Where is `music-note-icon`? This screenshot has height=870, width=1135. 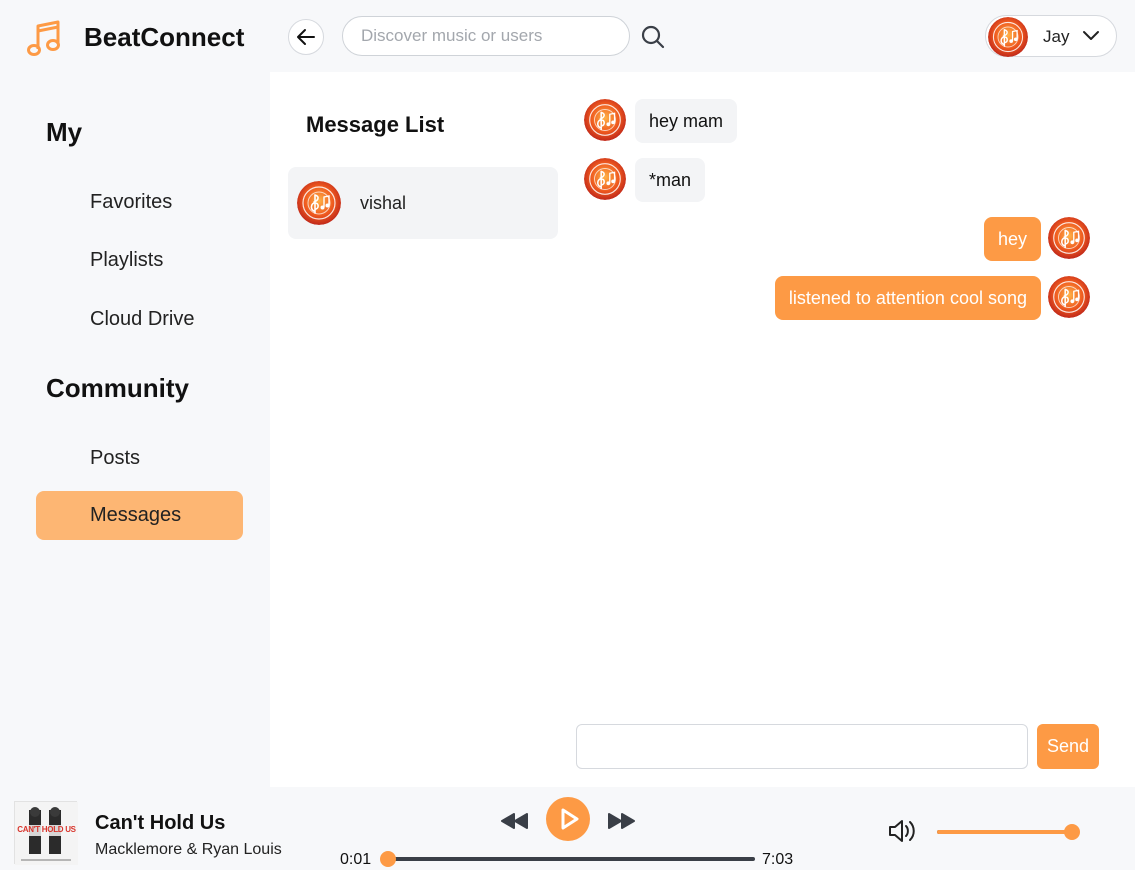
music-note-icon is located at coordinates (43, 38).